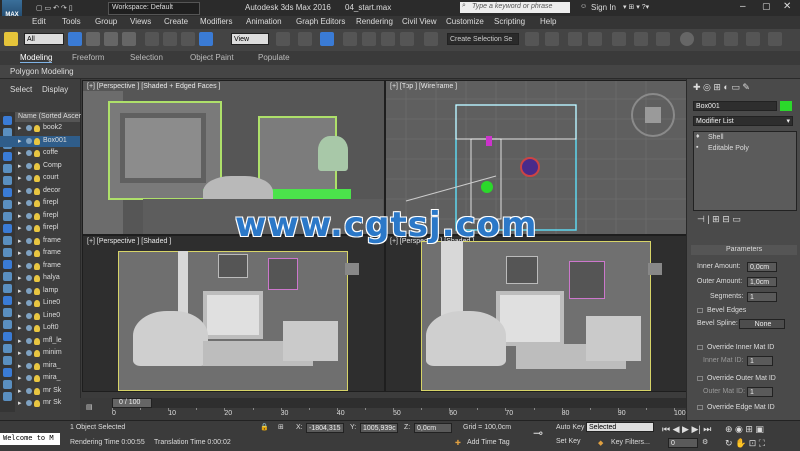 This screenshot has width=800, height=451. I want to click on explorer-row: ▸ mfl_le, so click(40, 341).